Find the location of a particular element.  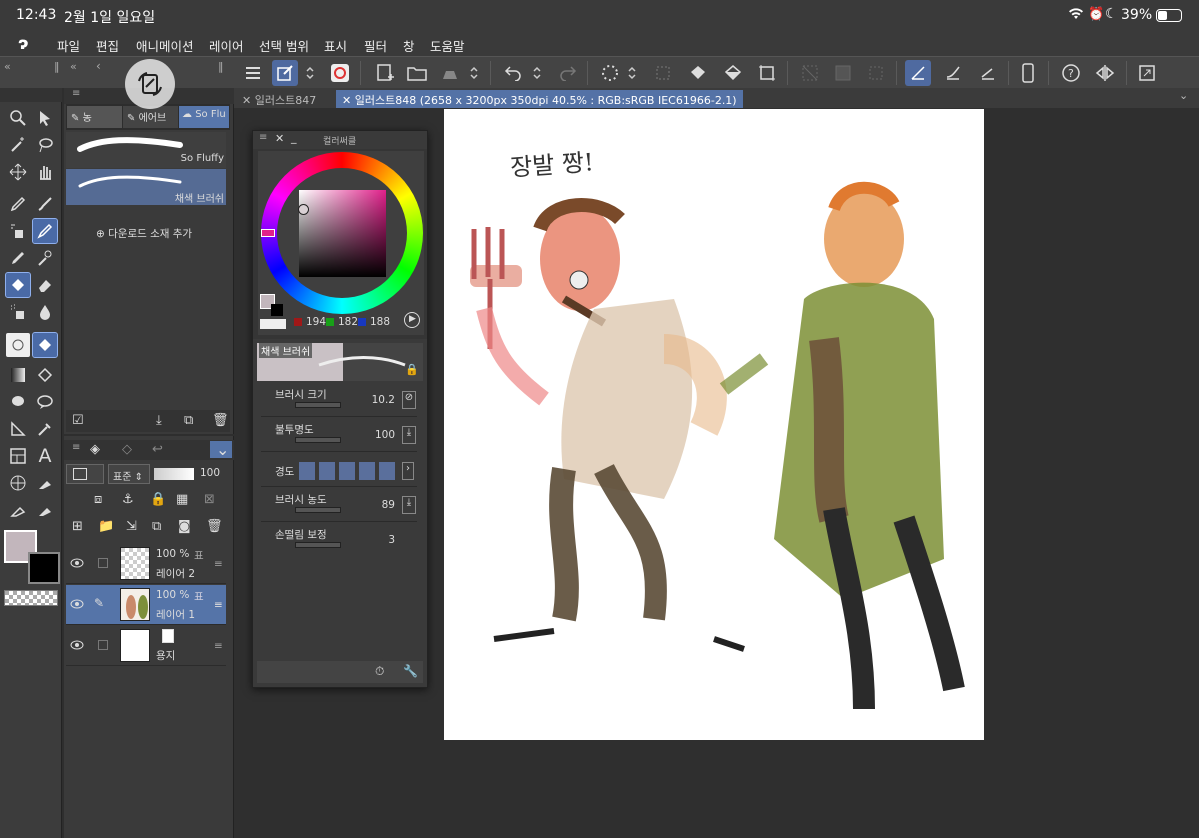

help-icon: ? is located at coordinates (1071, 73).